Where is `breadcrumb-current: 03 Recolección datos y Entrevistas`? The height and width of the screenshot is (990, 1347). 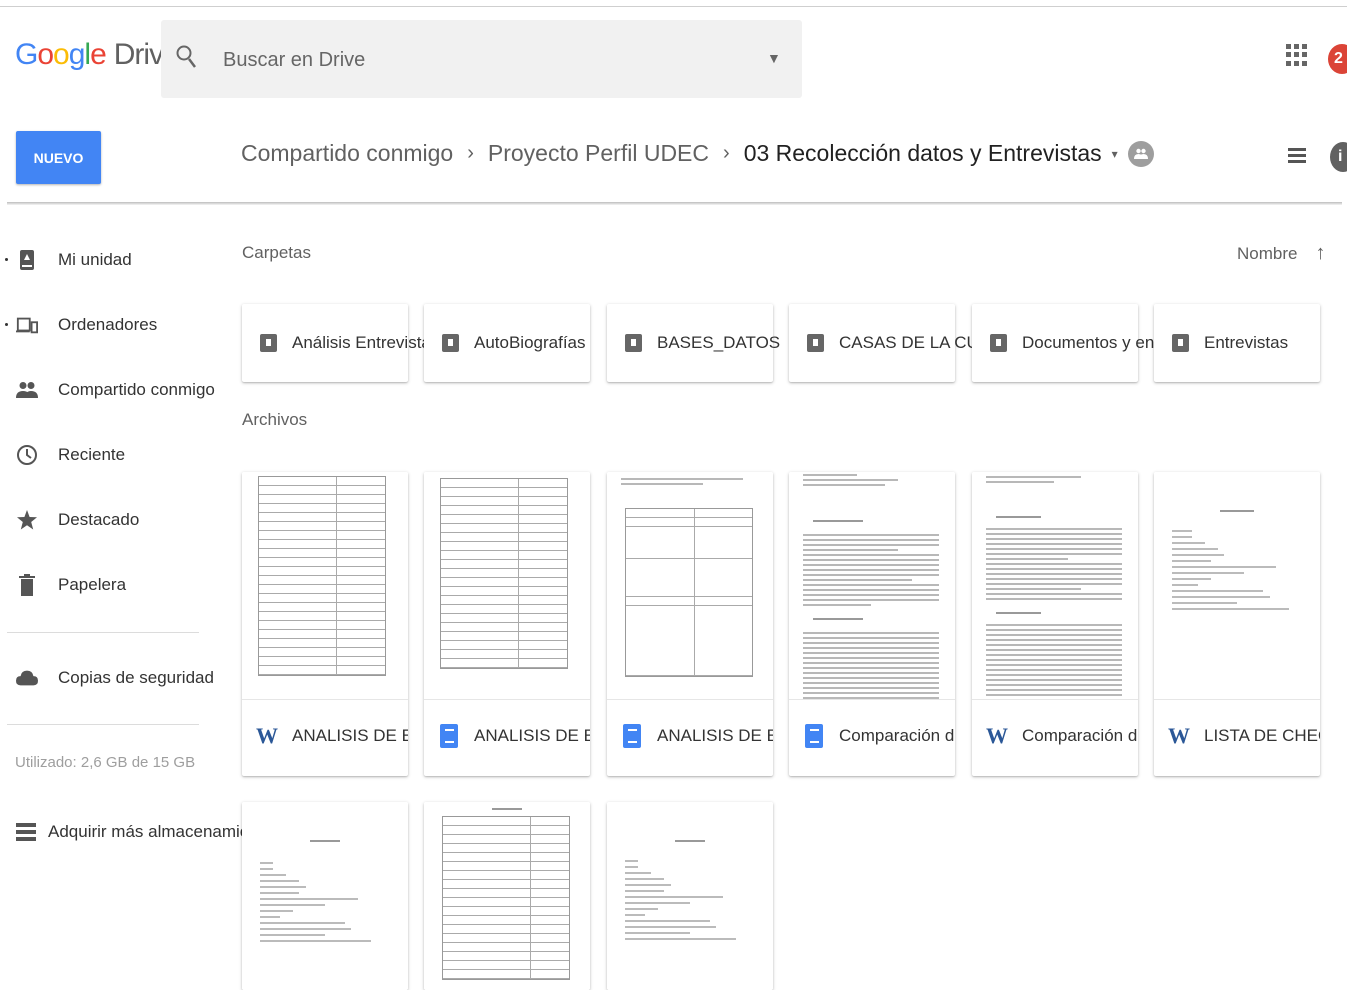 breadcrumb-current: 03 Recolección datos y Entrevistas is located at coordinates (923, 153).